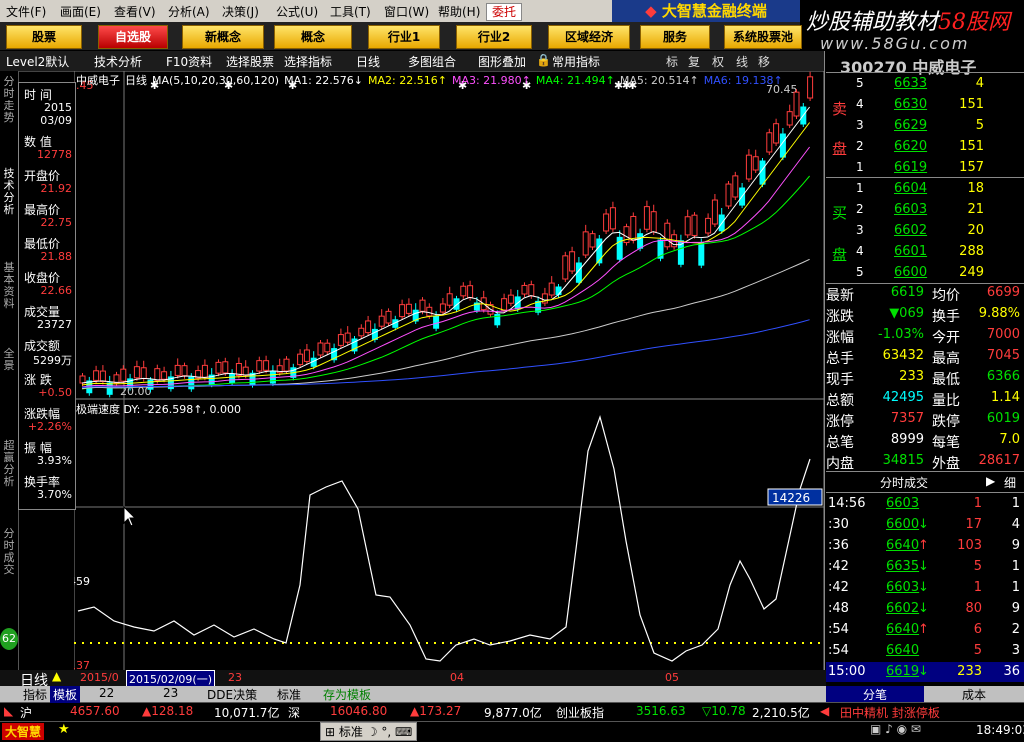 This screenshot has height=742, width=1024. Describe the element at coordinates (910, 230) in the screenshot. I see `buy-price: 6602` at that location.